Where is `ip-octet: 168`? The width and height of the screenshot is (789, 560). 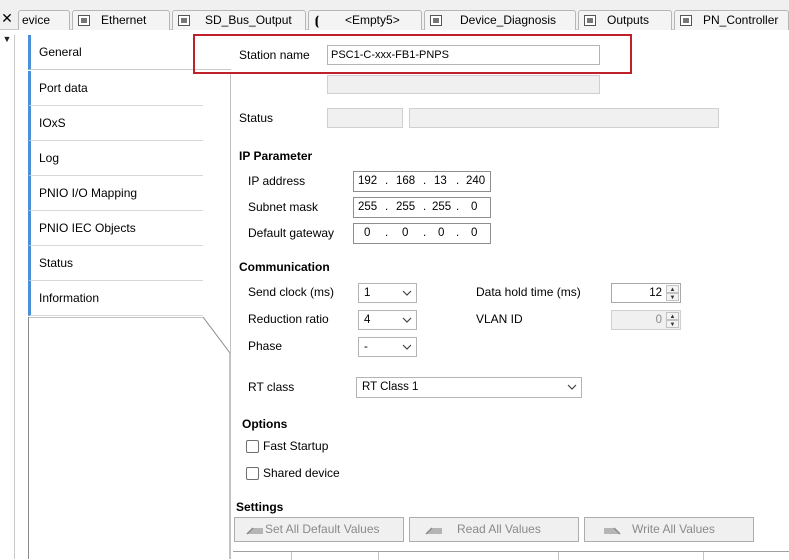
ip-octet: 168 is located at coordinates (406, 181).